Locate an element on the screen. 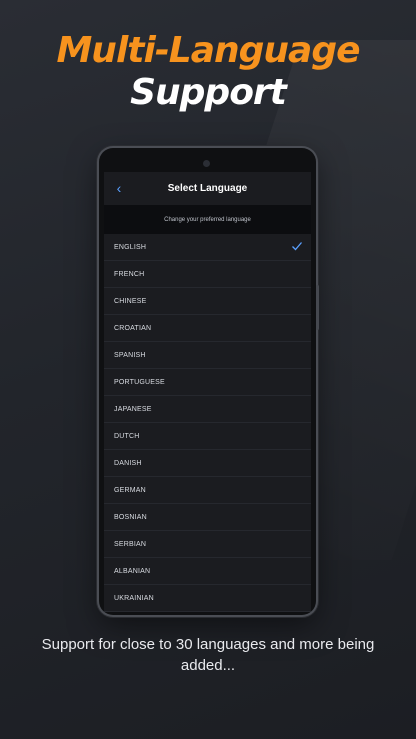  language-label: CROATIAN is located at coordinates (133, 328).